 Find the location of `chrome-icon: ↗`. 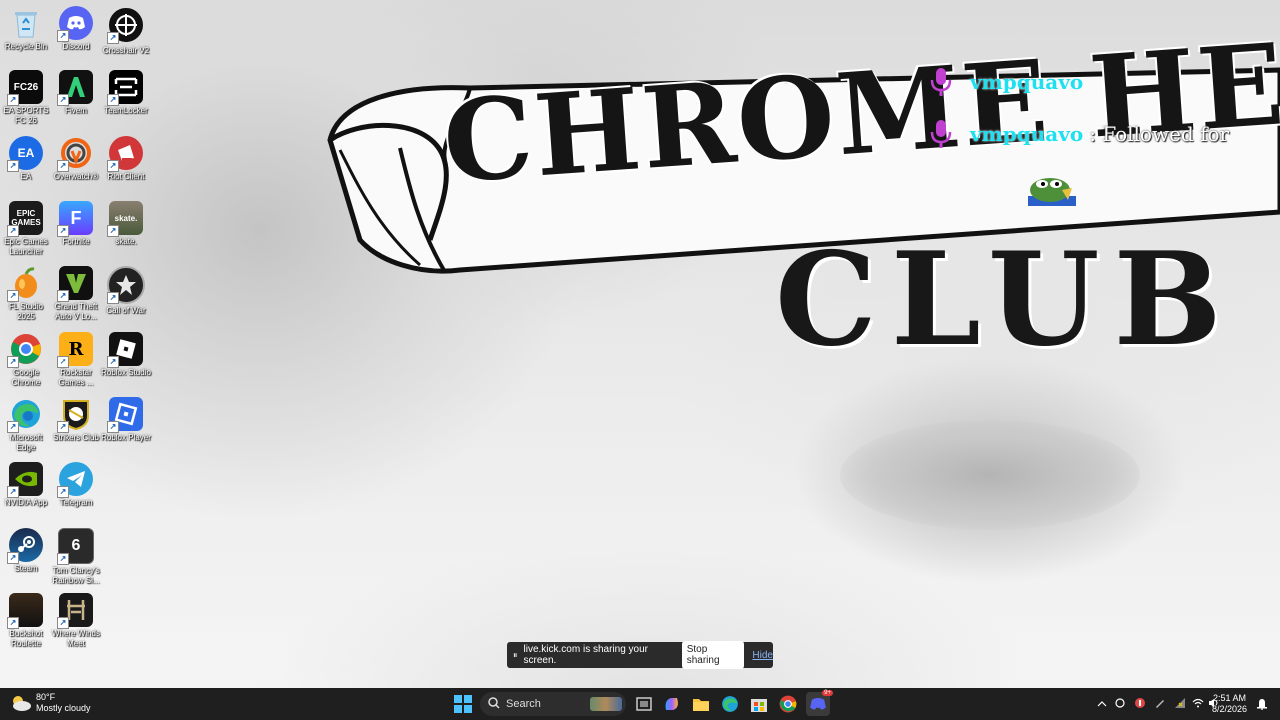

chrome-icon: ↗ is located at coordinates (25, 350).